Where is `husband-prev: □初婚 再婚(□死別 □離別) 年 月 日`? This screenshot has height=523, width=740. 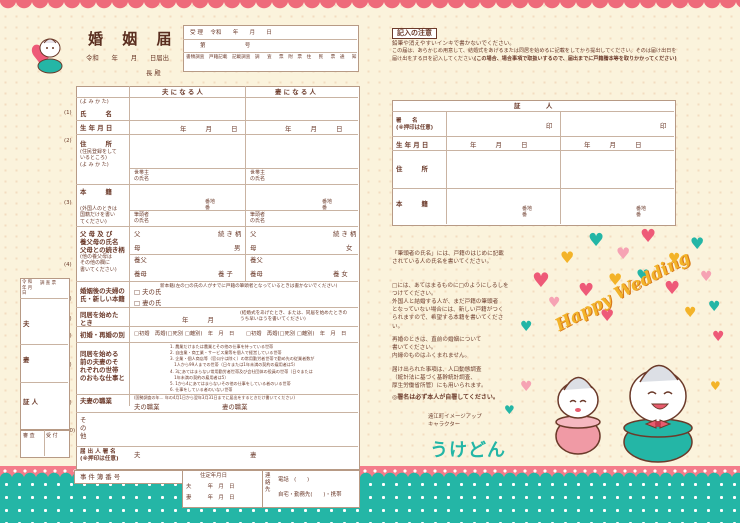 husband-prev: □初婚 再婚(□死別 □離別) 年 月 日 is located at coordinates (184, 334).